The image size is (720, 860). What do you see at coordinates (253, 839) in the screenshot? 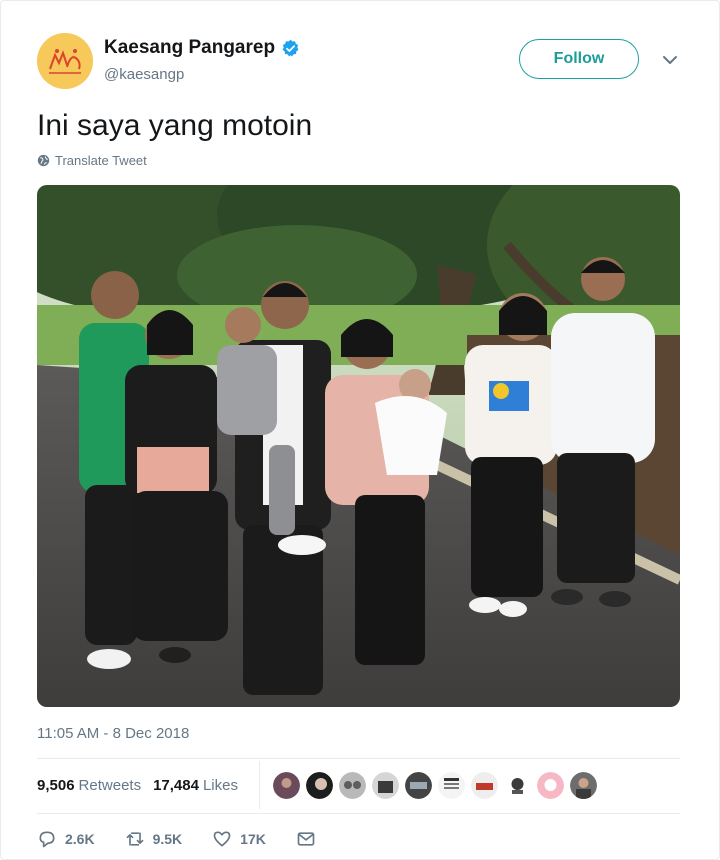
I see `like-count: 17K` at bounding box center [253, 839].